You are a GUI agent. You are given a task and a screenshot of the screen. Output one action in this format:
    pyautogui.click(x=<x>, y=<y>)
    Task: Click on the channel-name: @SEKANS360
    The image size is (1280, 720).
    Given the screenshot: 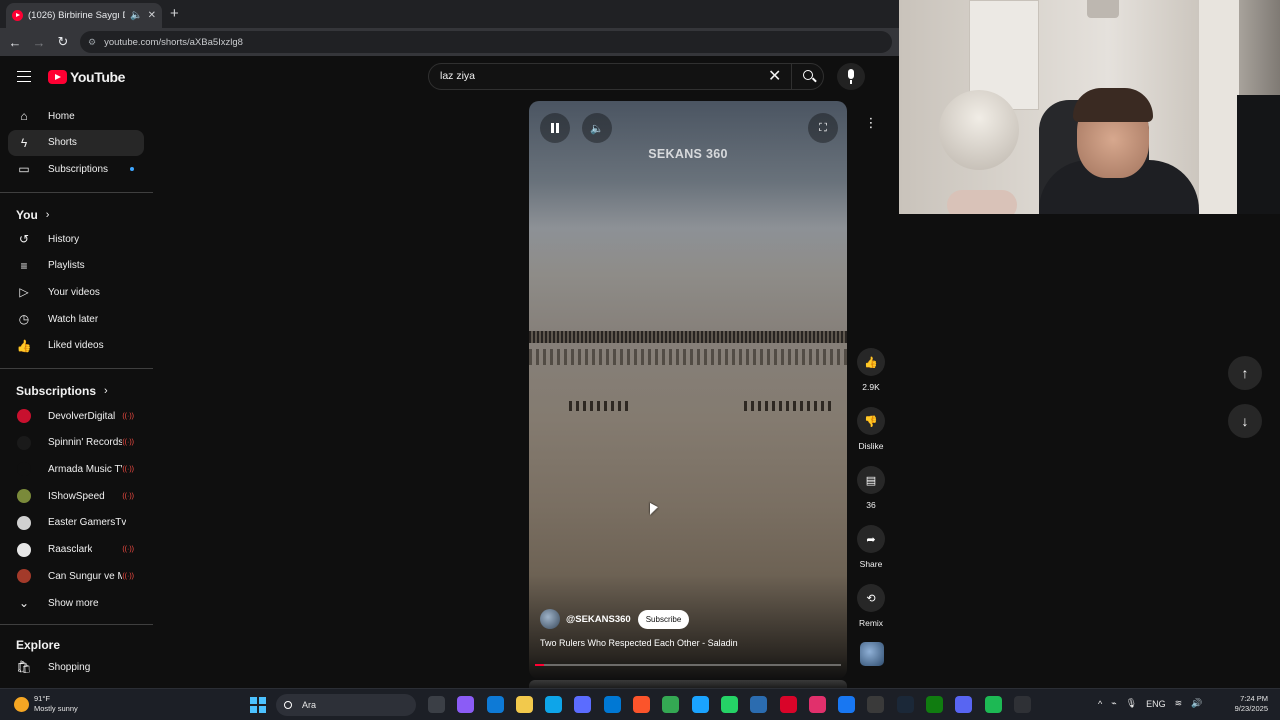 What is the action you would take?
    pyautogui.click(x=598, y=619)
    